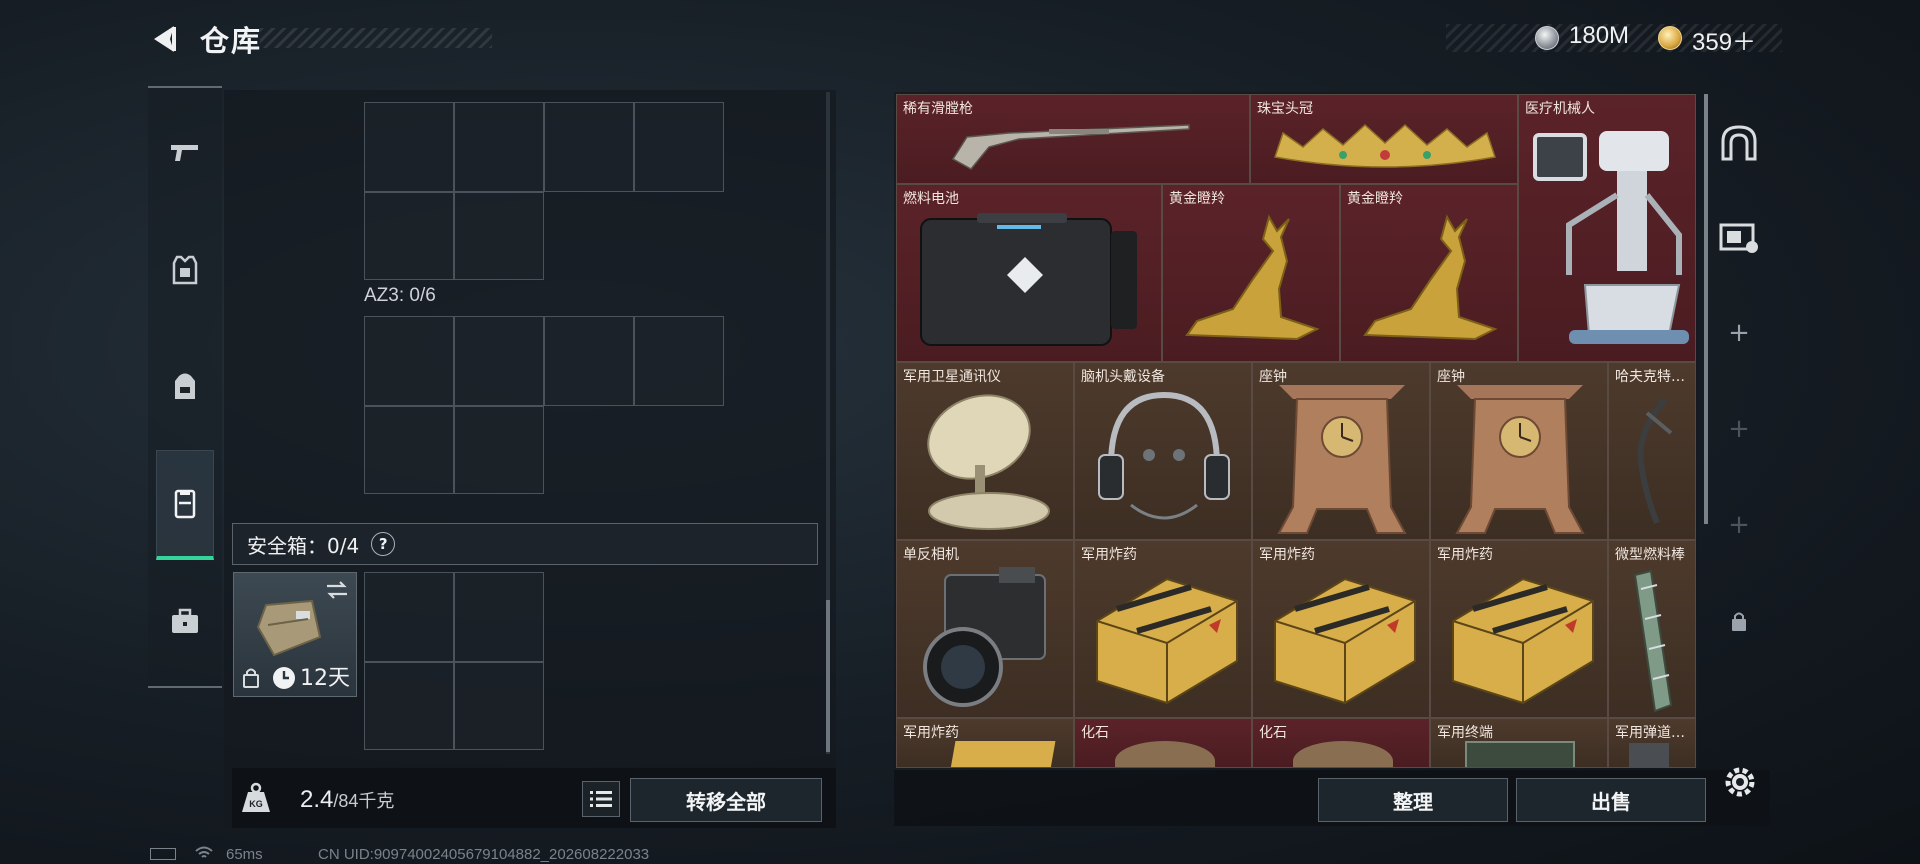 The width and height of the screenshot is (1920, 864). I want to click on max-weight: /84千克, so click(364, 801).